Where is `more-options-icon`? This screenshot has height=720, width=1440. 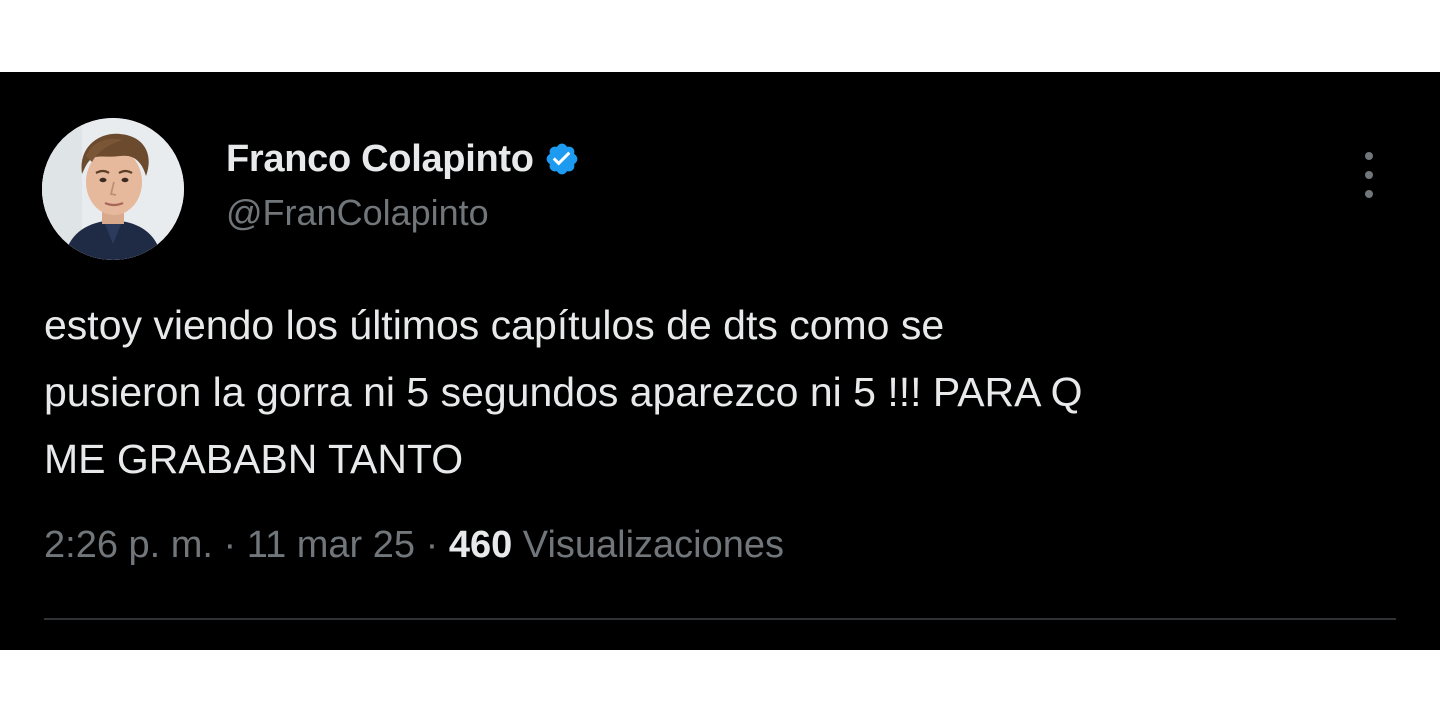
more-options-icon is located at coordinates (1369, 175).